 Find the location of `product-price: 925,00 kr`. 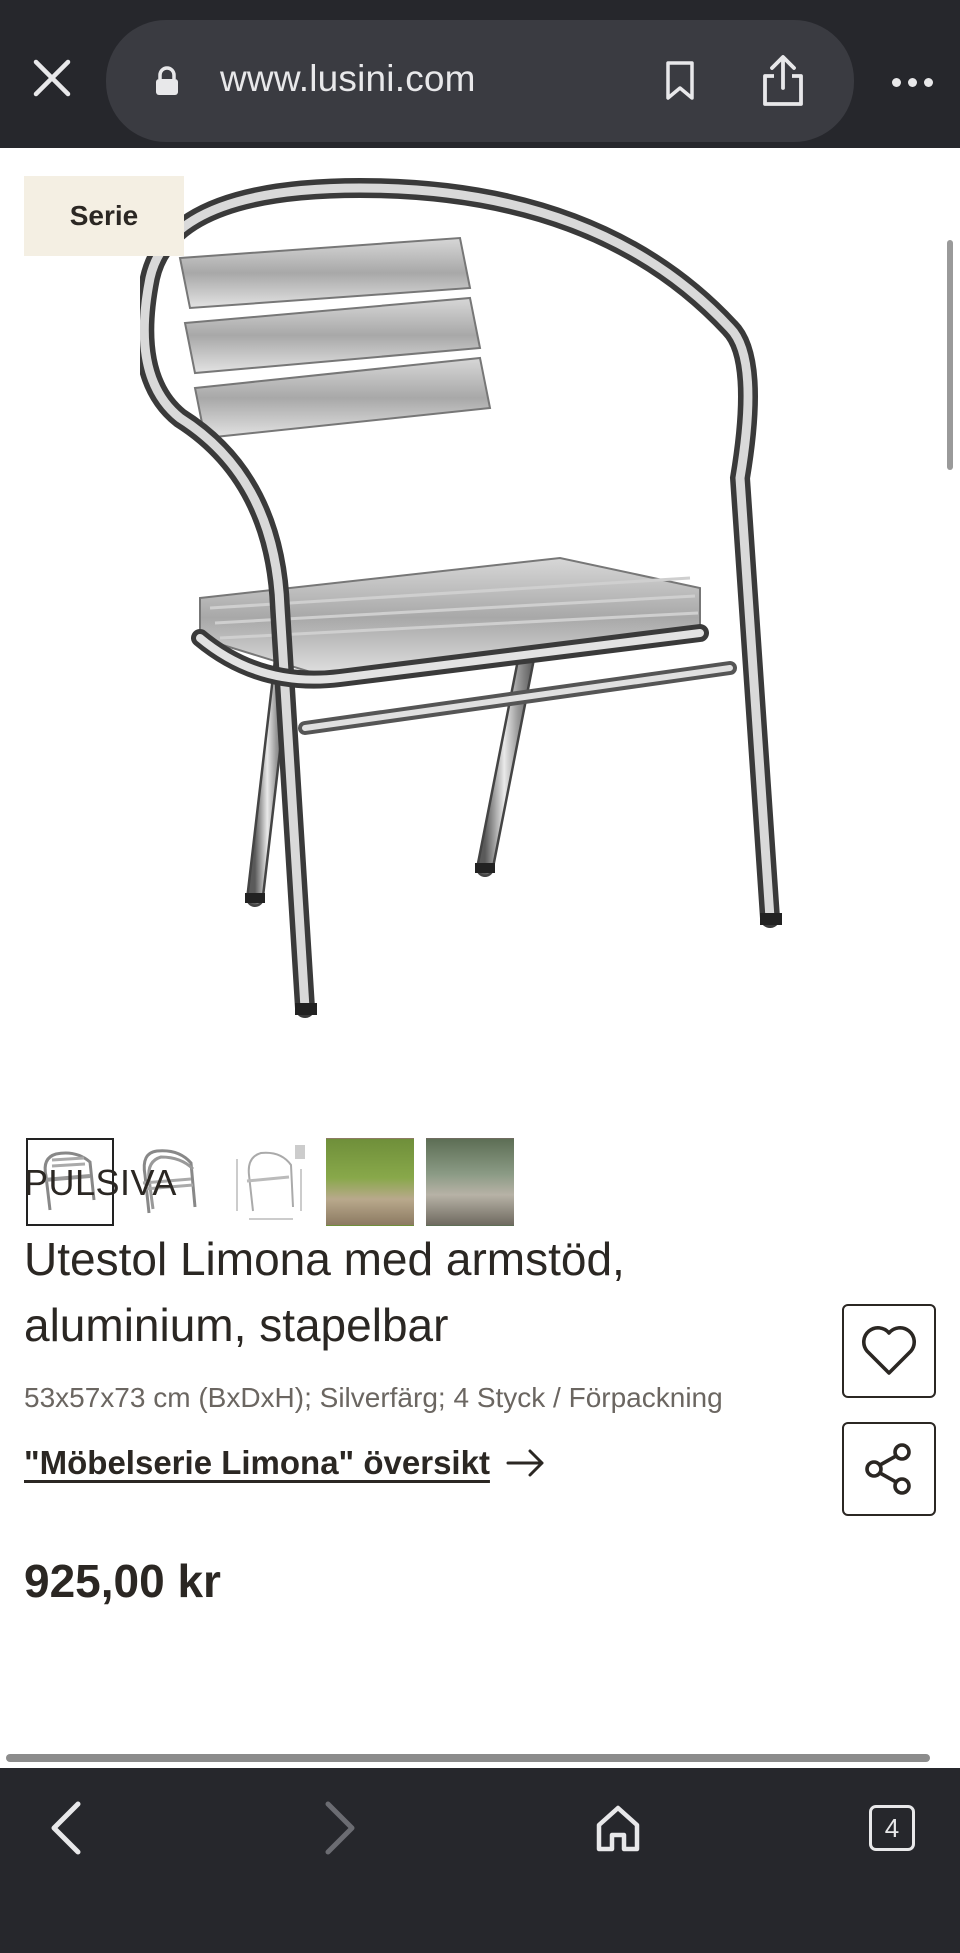

product-price: 925,00 kr is located at coordinates (122, 1581).